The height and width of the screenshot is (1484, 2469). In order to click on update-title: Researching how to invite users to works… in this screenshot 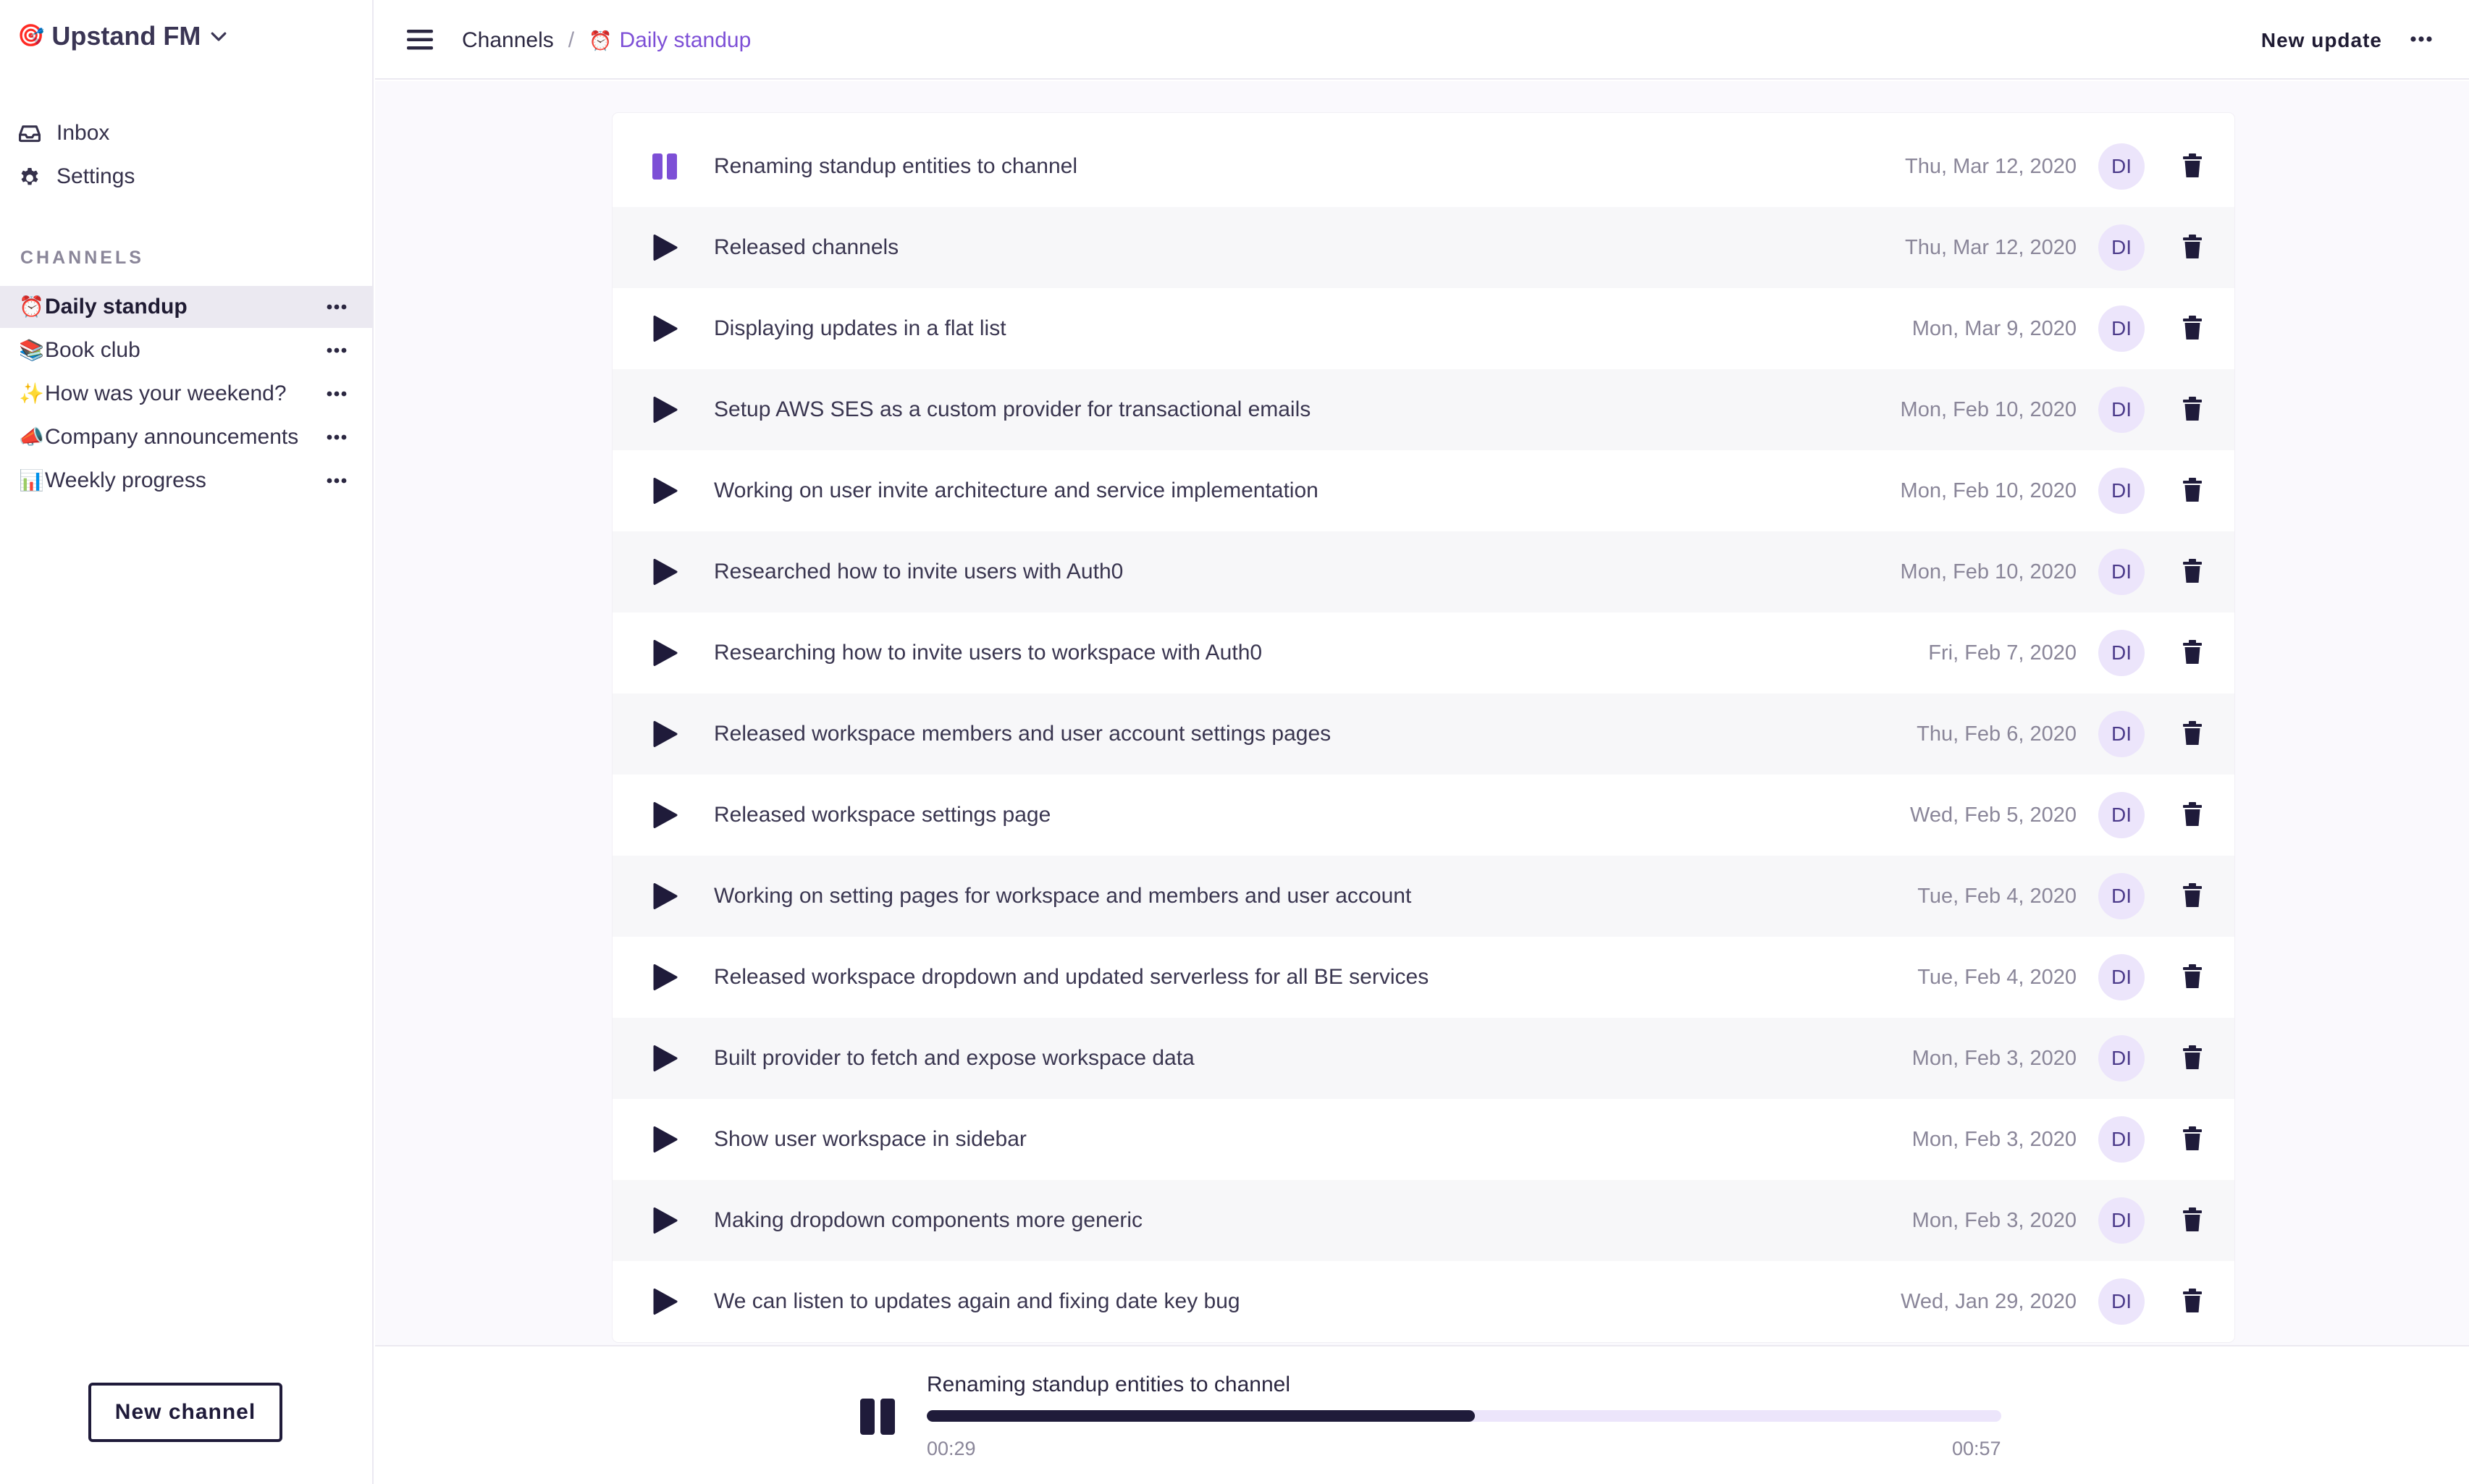, I will do `click(988, 653)`.